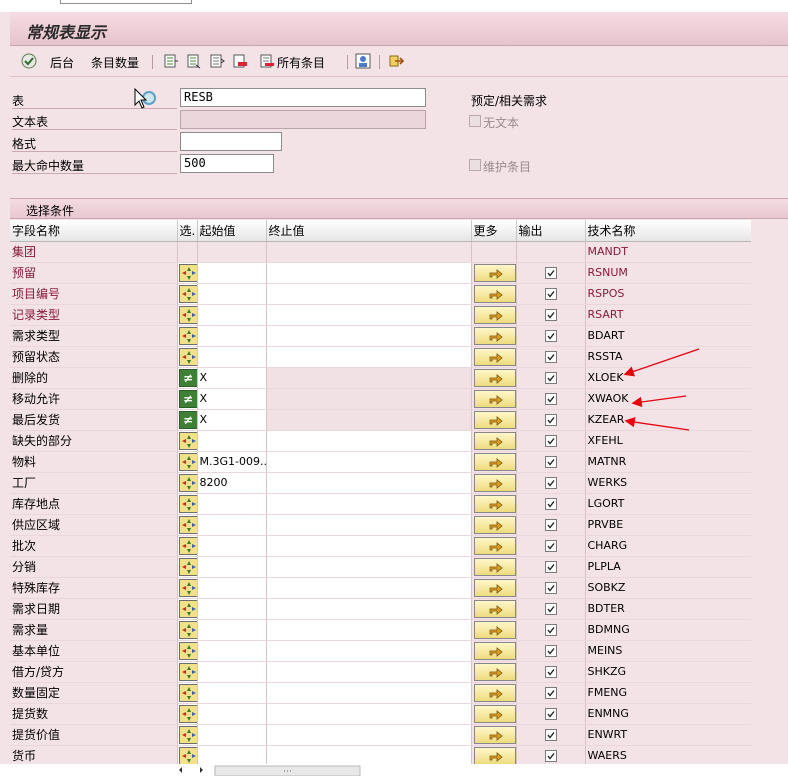 The width and height of the screenshot is (788, 776). I want to click on select-fields-icon, so click(194, 61).